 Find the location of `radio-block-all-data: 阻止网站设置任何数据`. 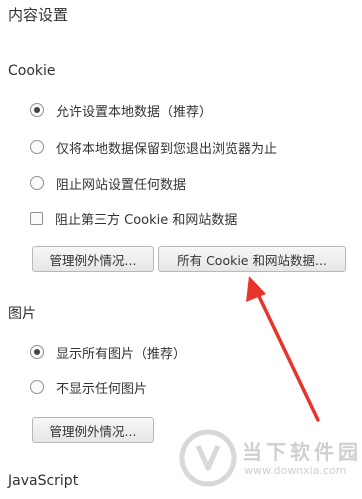

radio-block-all-data: 阻止网站设置任何数据 is located at coordinates (108, 183).